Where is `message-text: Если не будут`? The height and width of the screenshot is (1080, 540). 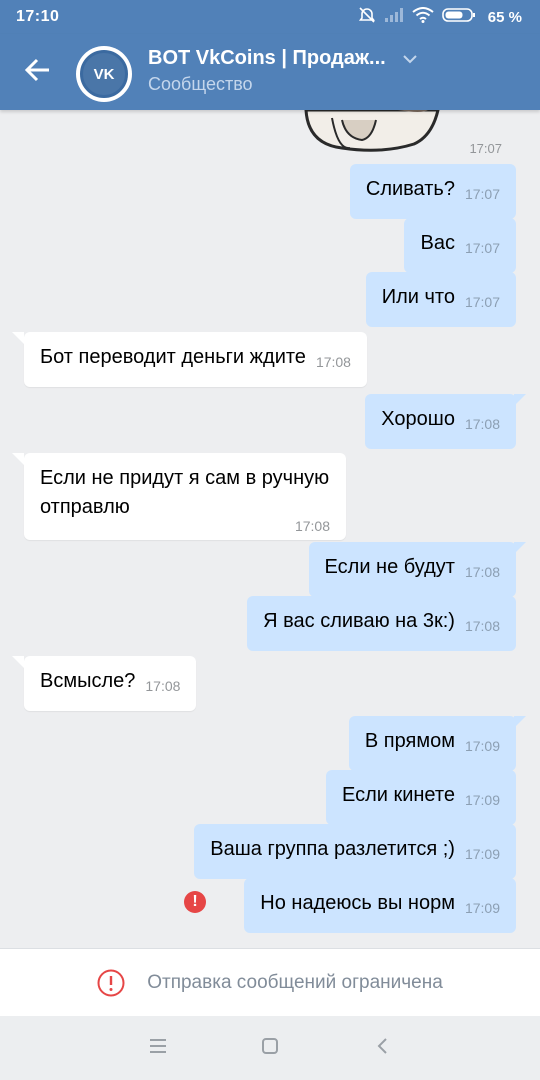
message-text: Если не будут is located at coordinates (389, 567).